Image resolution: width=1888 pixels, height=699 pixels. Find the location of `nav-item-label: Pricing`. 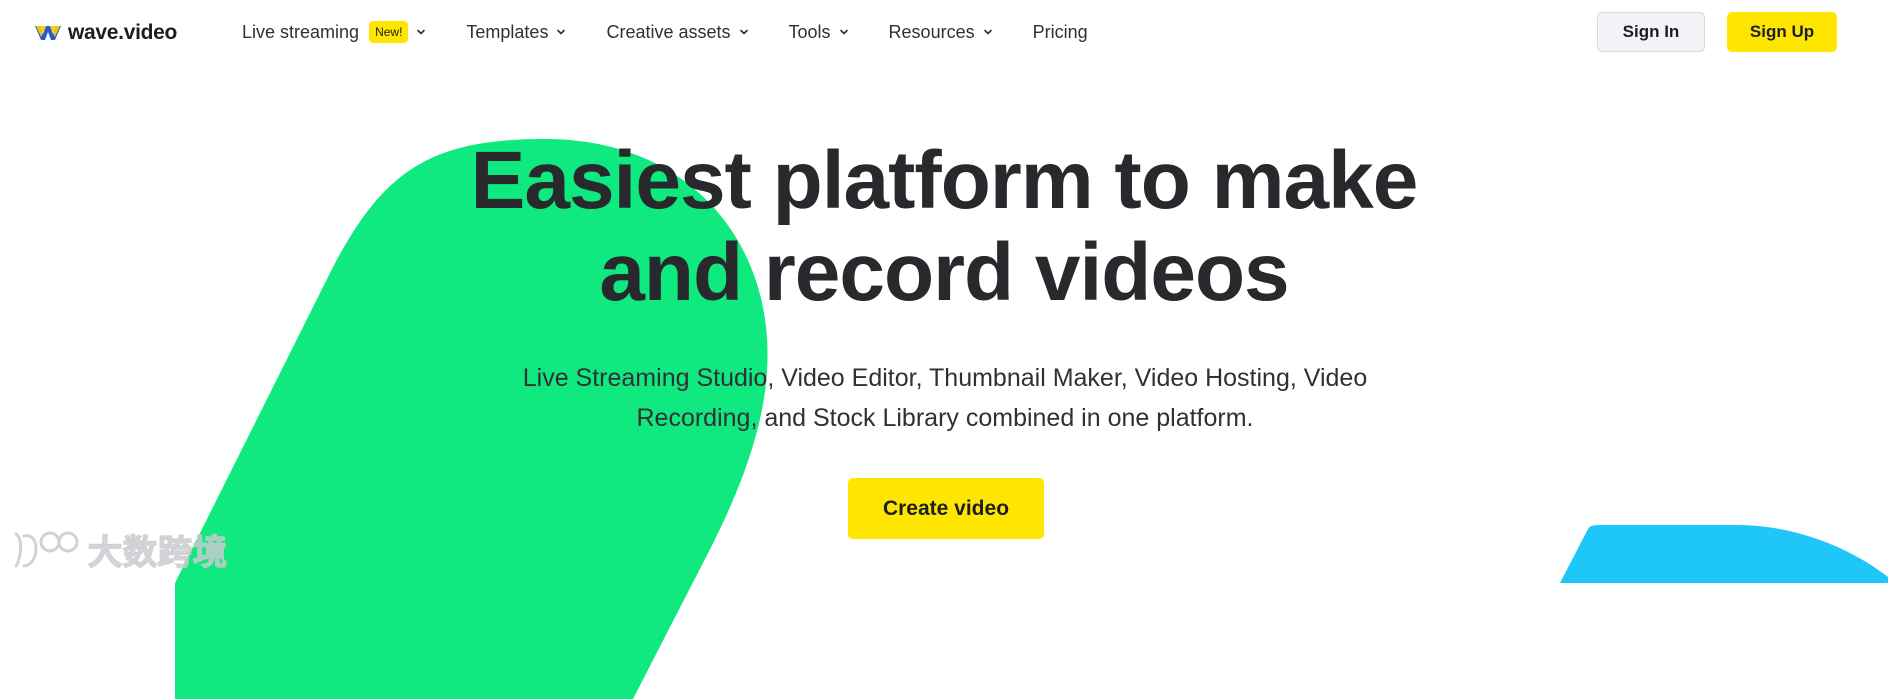

nav-item-label: Pricing is located at coordinates (1060, 31).